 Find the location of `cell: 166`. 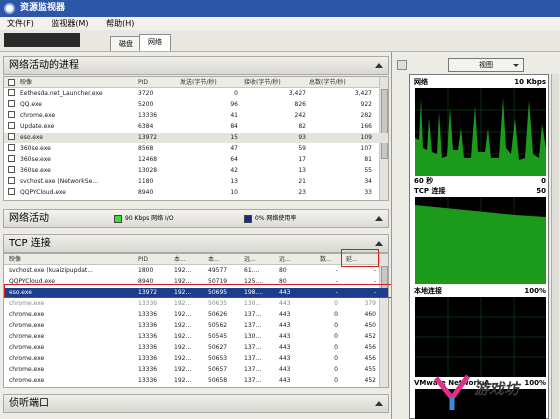

cell: 166 is located at coordinates (366, 126).